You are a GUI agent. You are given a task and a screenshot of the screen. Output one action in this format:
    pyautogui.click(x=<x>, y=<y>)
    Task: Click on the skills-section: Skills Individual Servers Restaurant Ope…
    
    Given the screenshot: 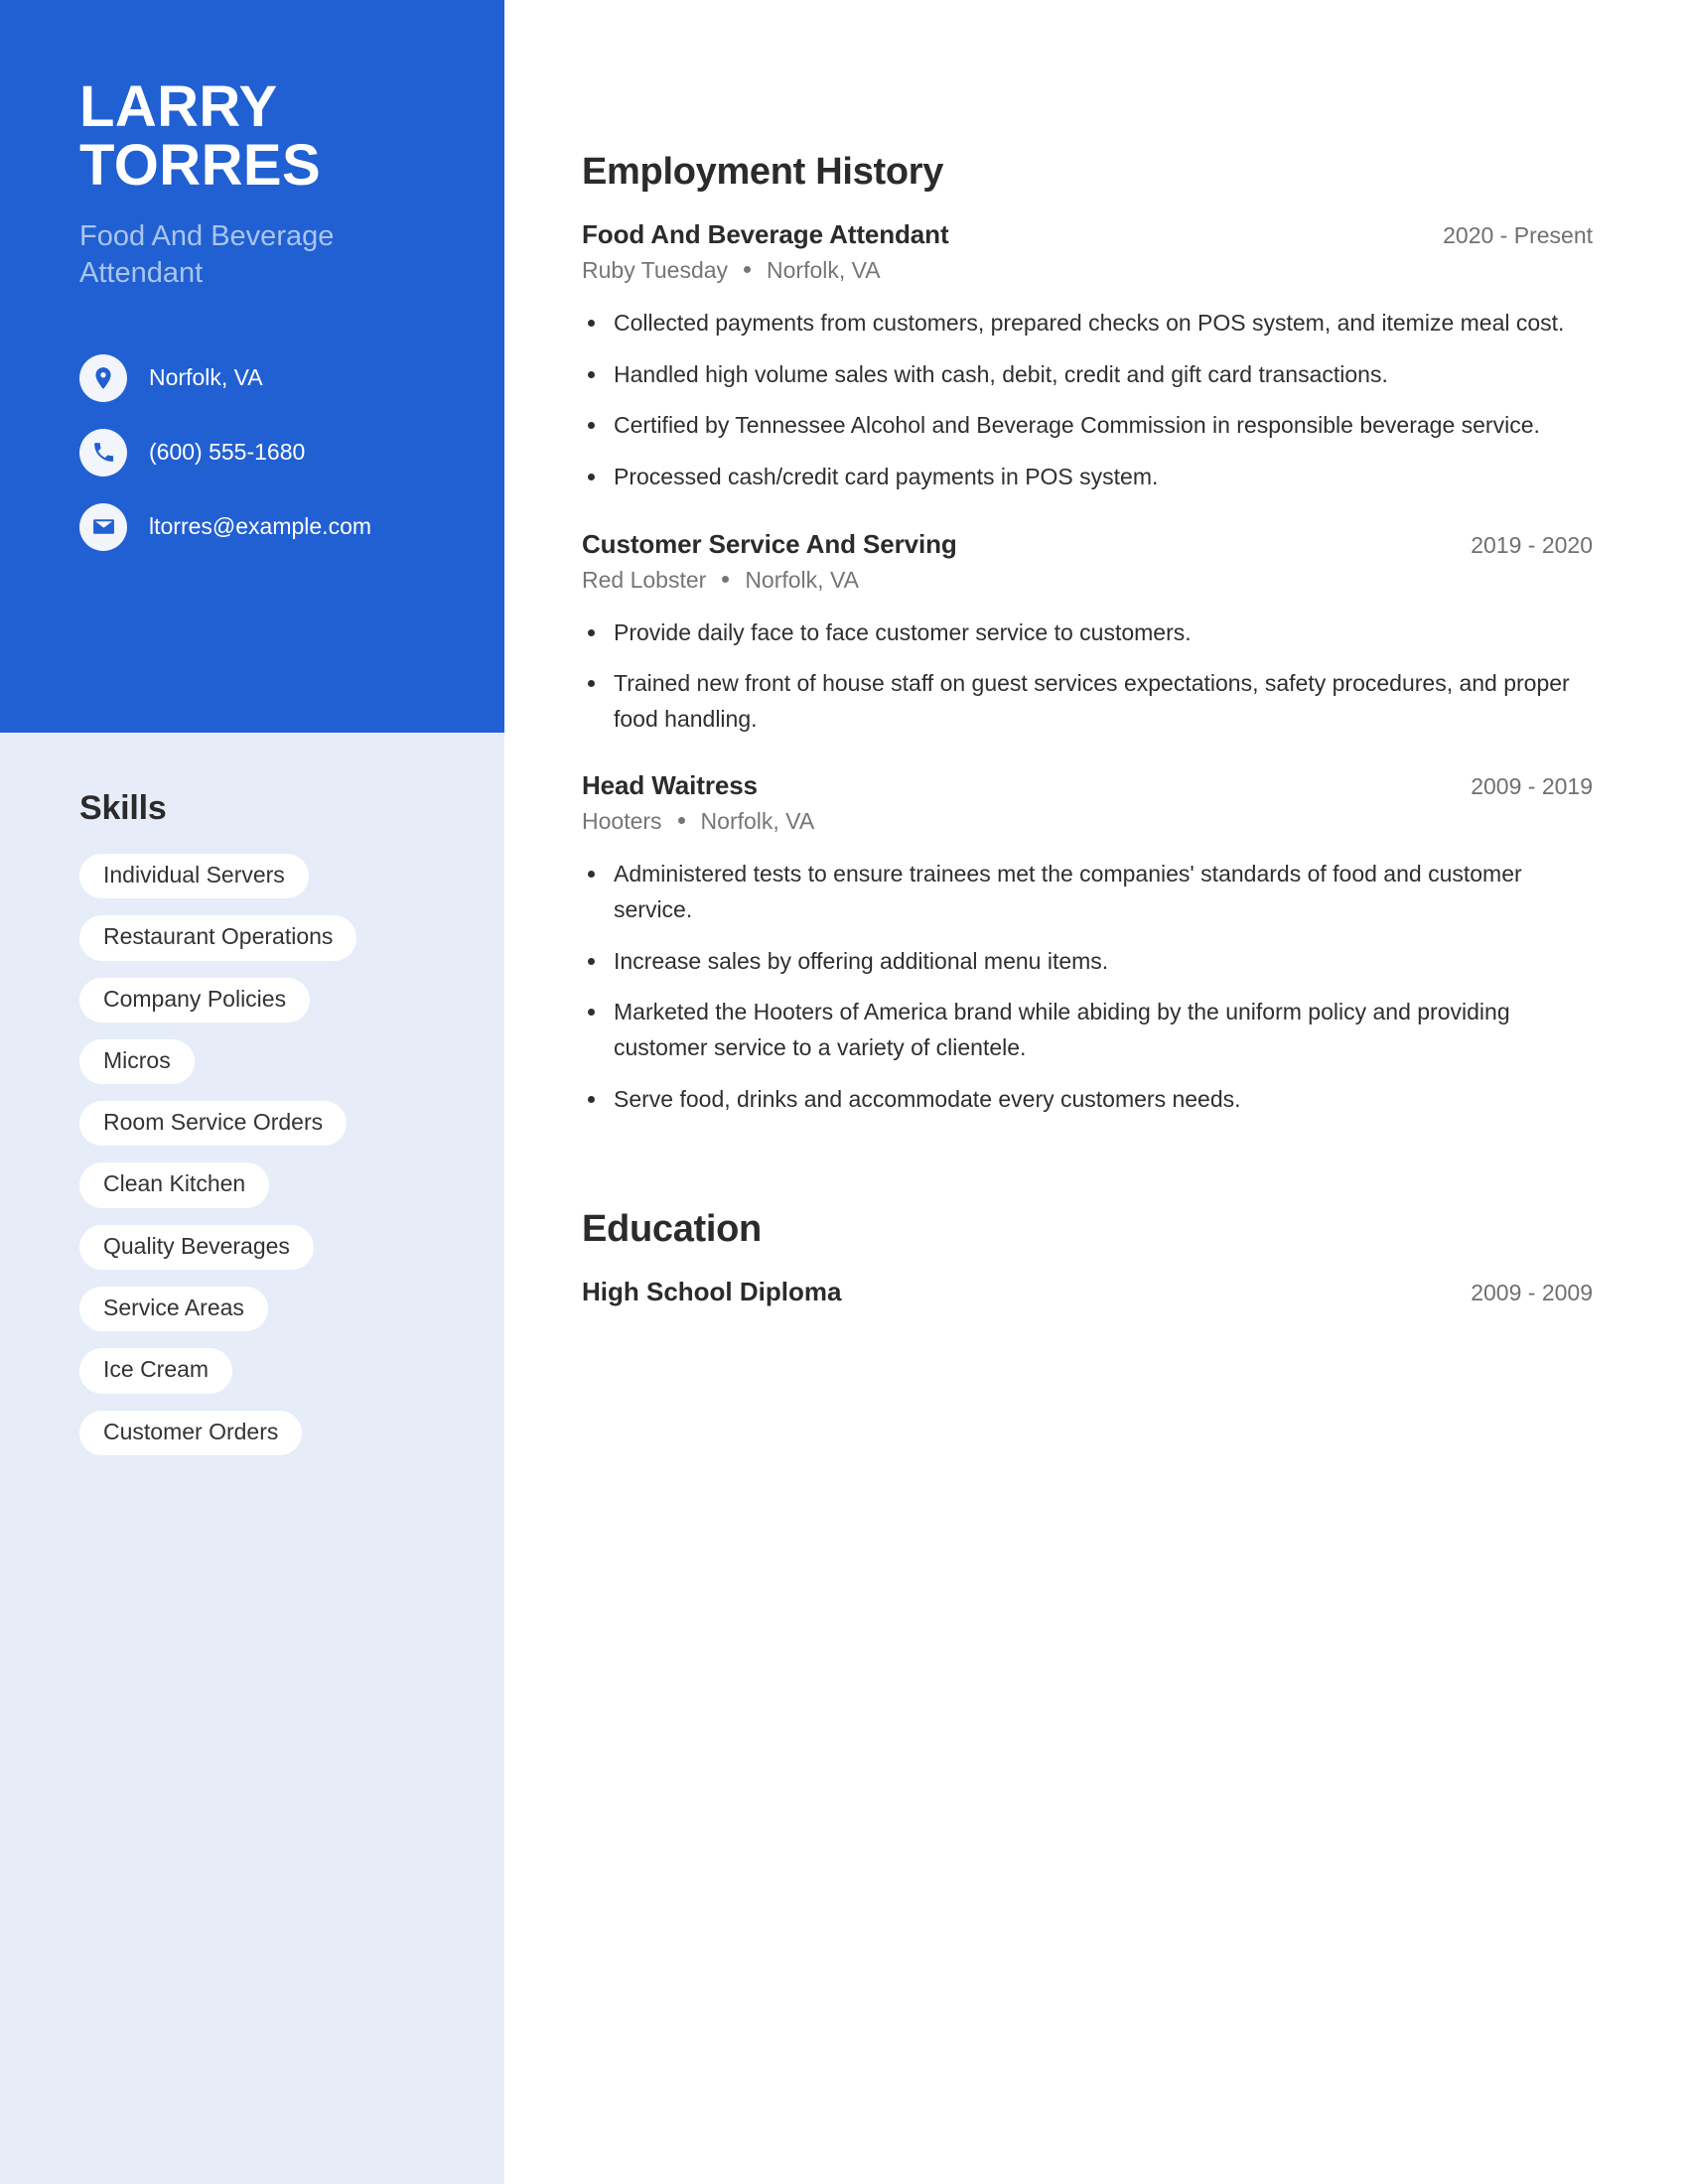 What is the action you would take?
    pyautogui.click(x=278, y=1130)
    